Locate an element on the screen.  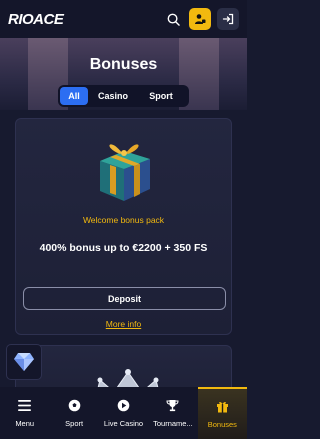
nav-label: Bonuses is located at coordinates (222, 424).